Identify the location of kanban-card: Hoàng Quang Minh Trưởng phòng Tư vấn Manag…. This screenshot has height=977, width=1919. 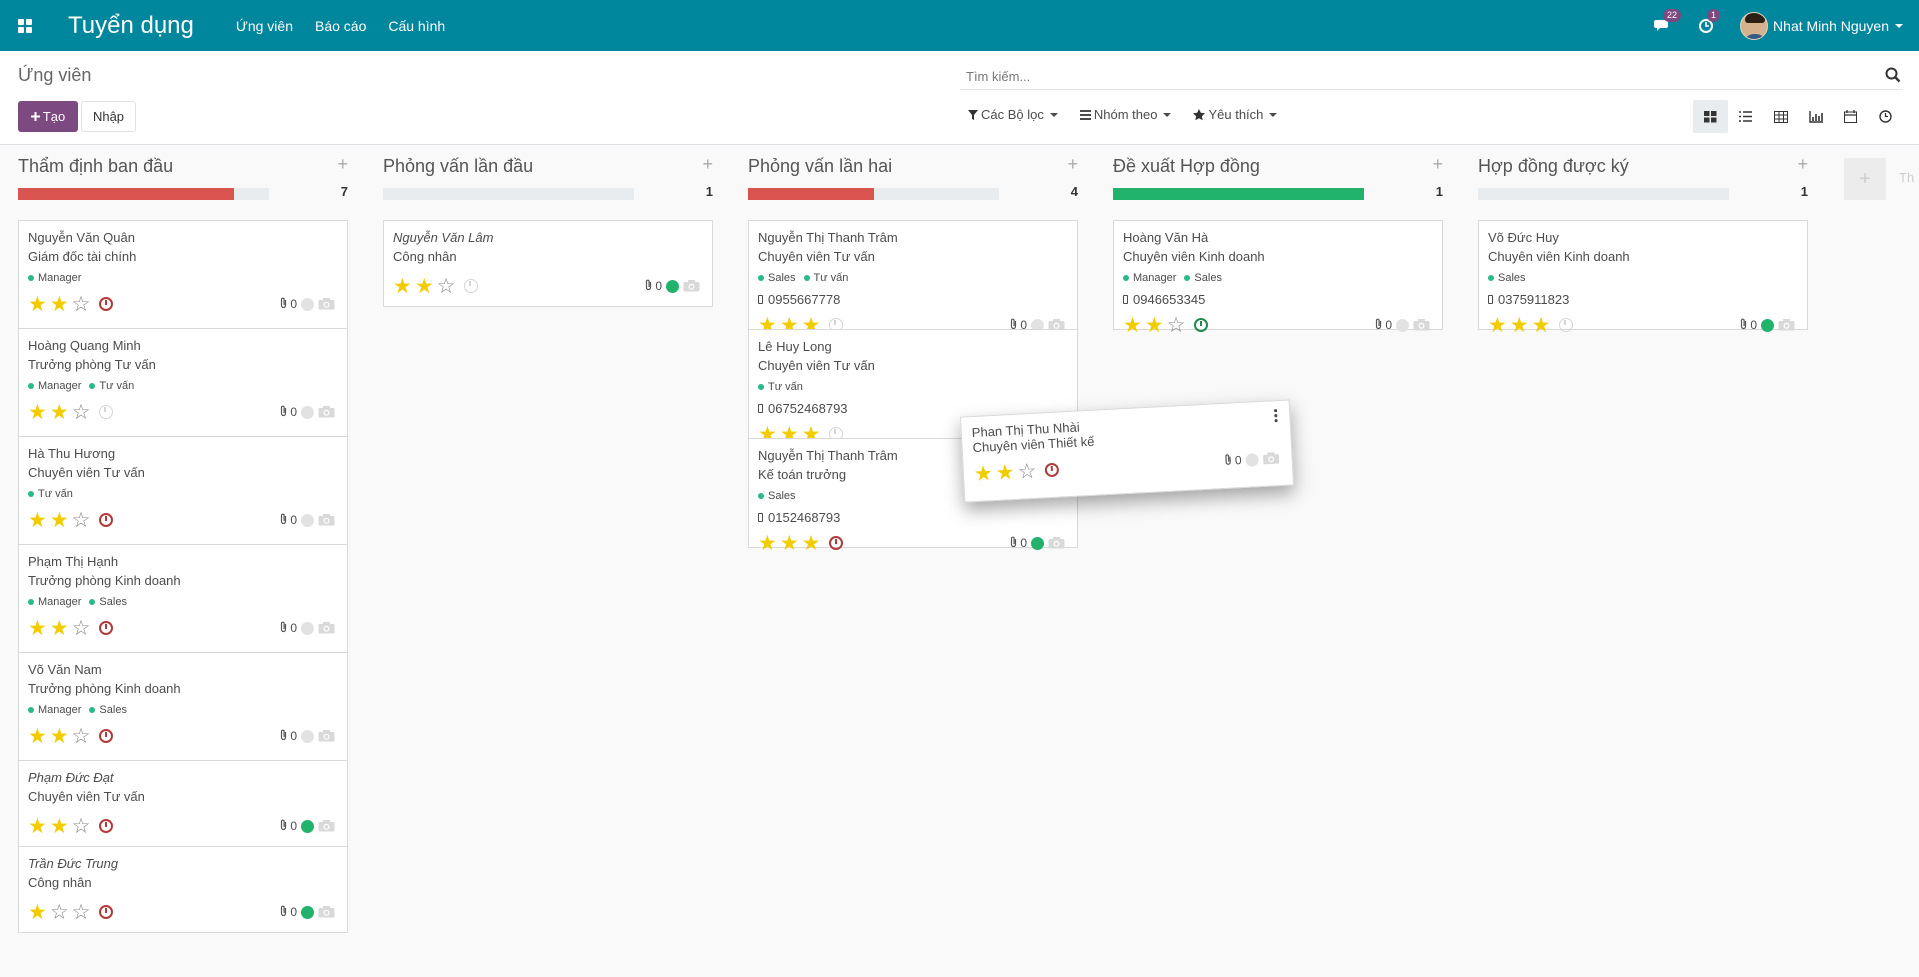
(183, 382).